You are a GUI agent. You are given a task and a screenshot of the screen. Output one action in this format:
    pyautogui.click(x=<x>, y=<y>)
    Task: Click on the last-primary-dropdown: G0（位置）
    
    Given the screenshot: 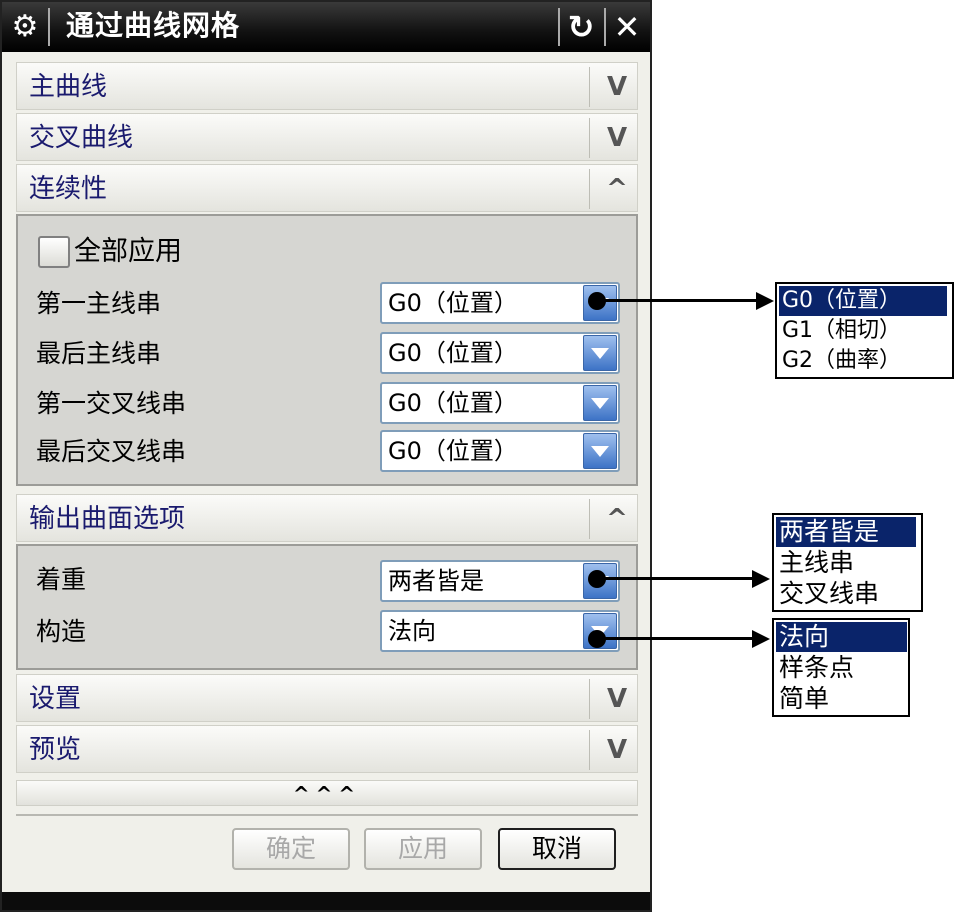 What is the action you would take?
    pyautogui.click(x=500, y=353)
    